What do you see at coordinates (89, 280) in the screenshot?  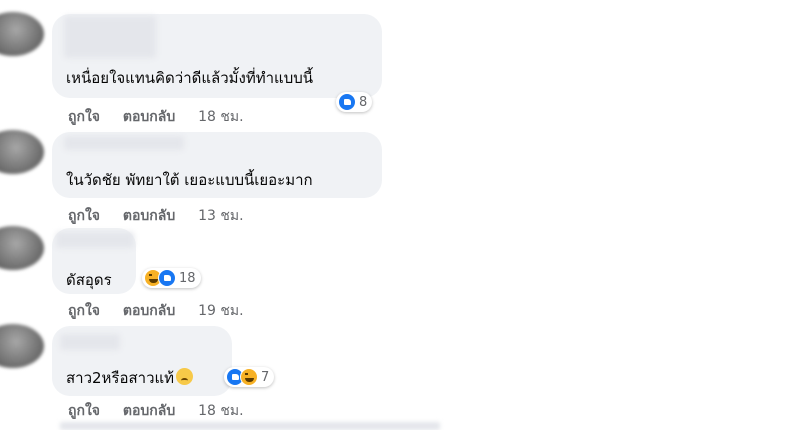 I see `comment-text: ดัสอุดร` at bounding box center [89, 280].